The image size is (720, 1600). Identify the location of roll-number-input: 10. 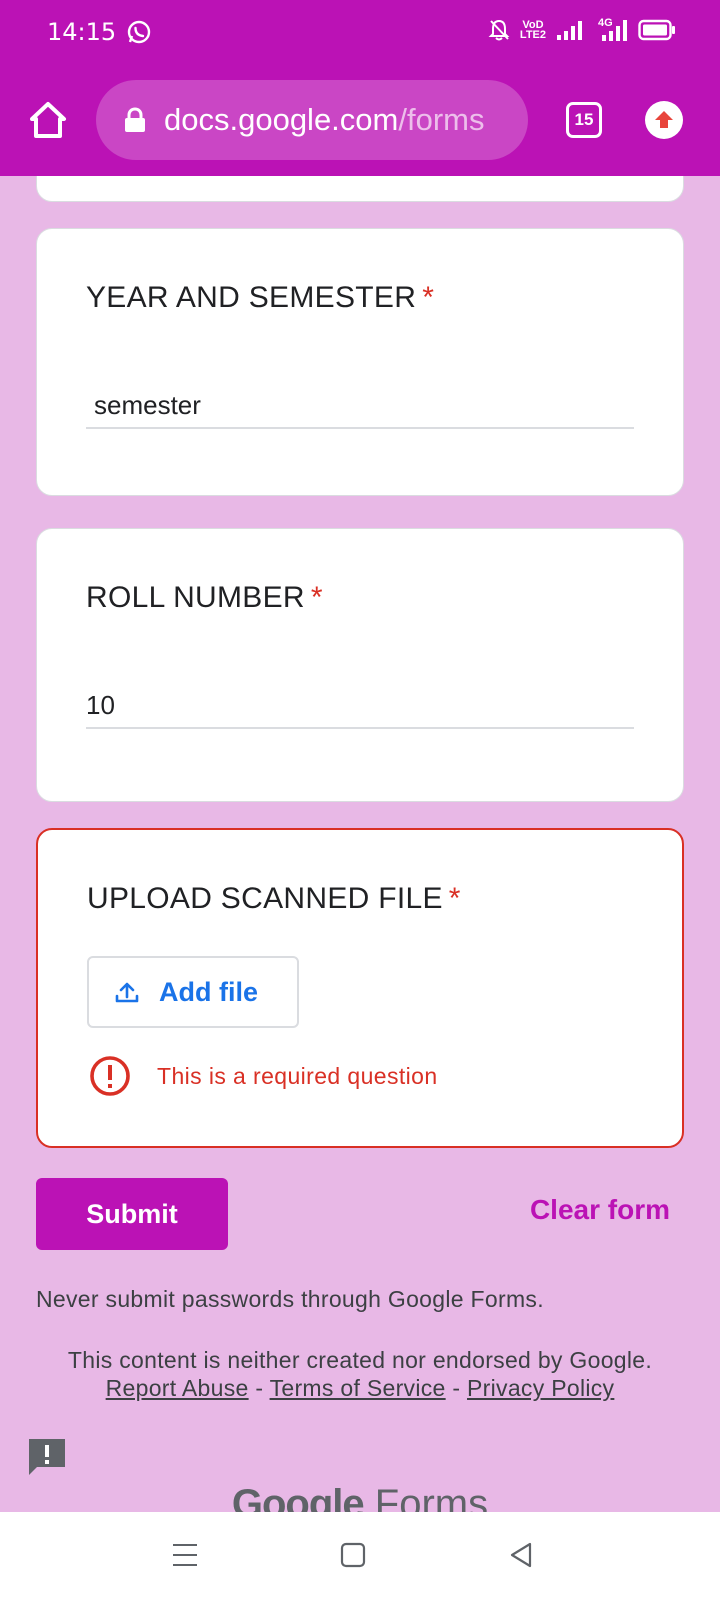
(360, 706).